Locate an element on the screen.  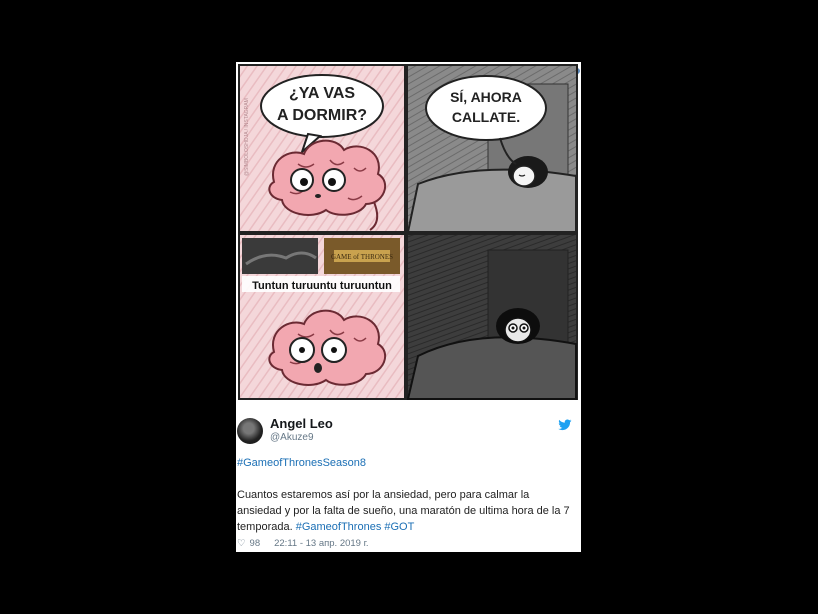
tweet-hashtags: #GameofThrones #GOT is located at coordinates (355, 527).